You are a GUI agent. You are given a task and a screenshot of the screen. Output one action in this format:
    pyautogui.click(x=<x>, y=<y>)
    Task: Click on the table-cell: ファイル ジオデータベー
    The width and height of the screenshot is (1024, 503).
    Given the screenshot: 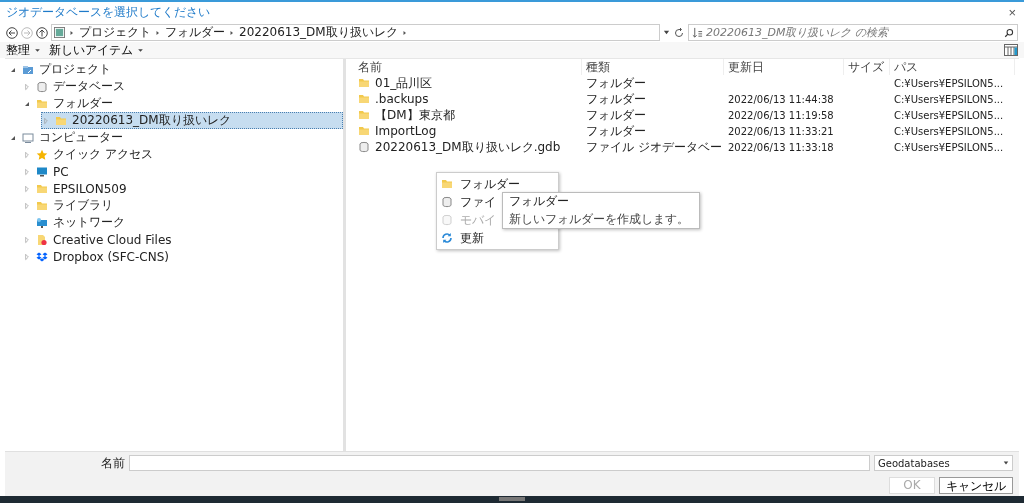 What is the action you would take?
    pyautogui.click(x=654, y=147)
    